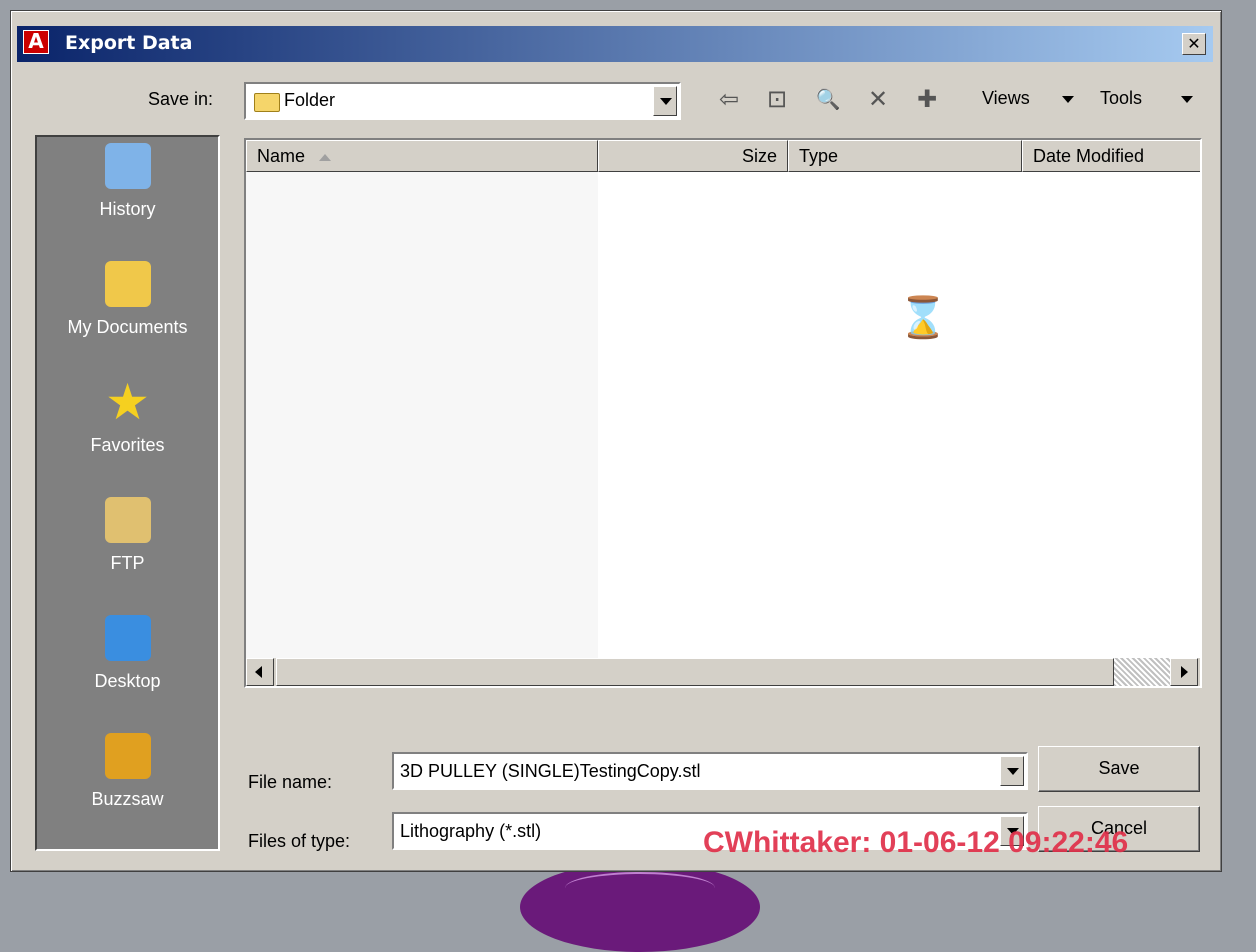 This screenshot has width=1256, height=952. What do you see at coordinates (127, 166) in the screenshot?
I see `history-icon` at bounding box center [127, 166].